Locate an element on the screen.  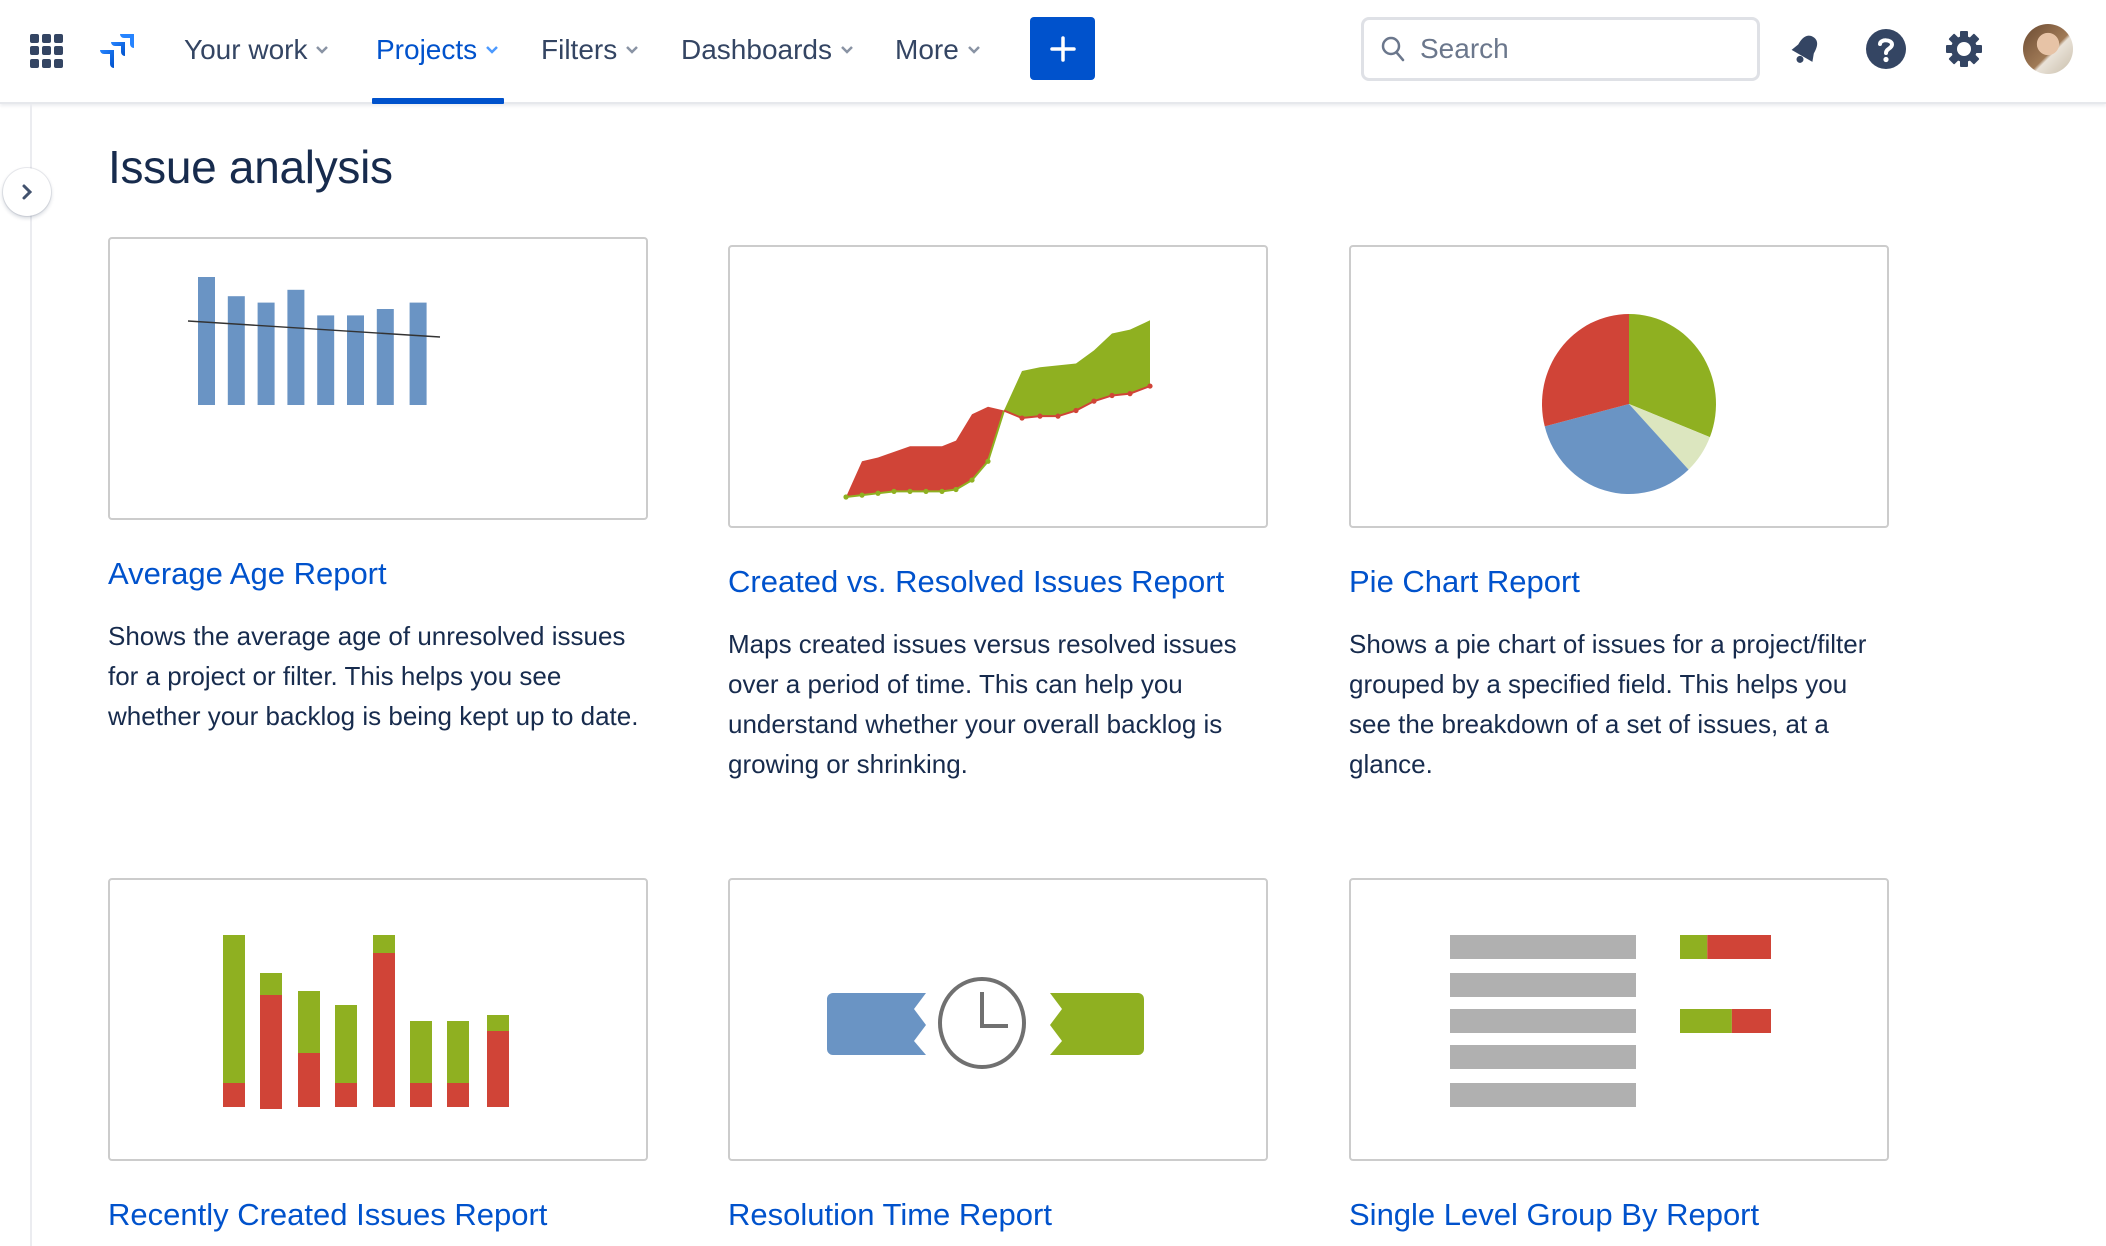
report-link: Single Level Group By Report is located at coordinates (1619, 1215).